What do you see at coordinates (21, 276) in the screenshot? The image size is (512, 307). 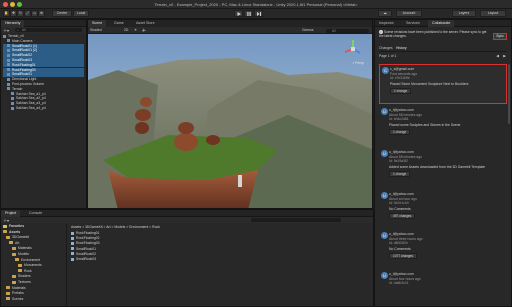 I see `folder-tree-item: Shaders` at bounding box center [21, 276].